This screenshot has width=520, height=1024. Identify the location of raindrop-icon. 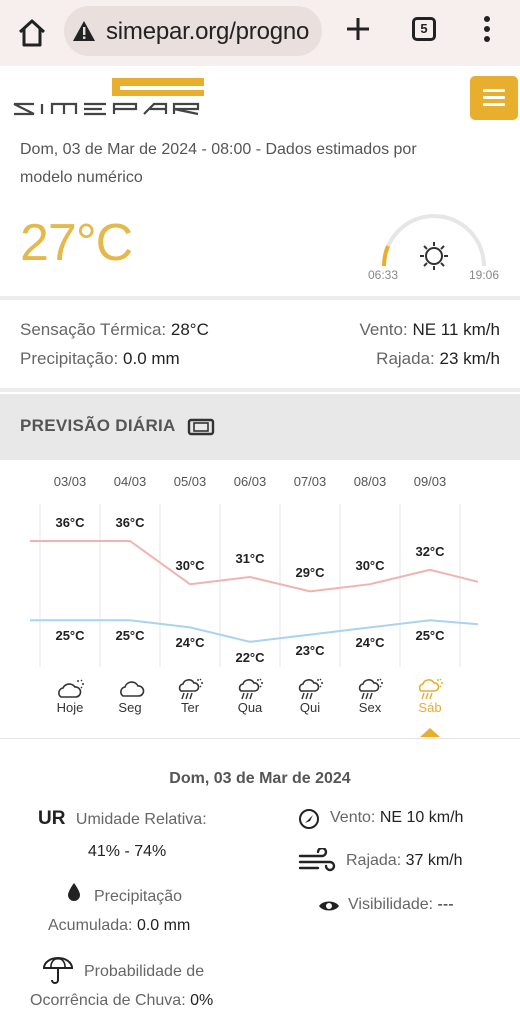
(74, 892).